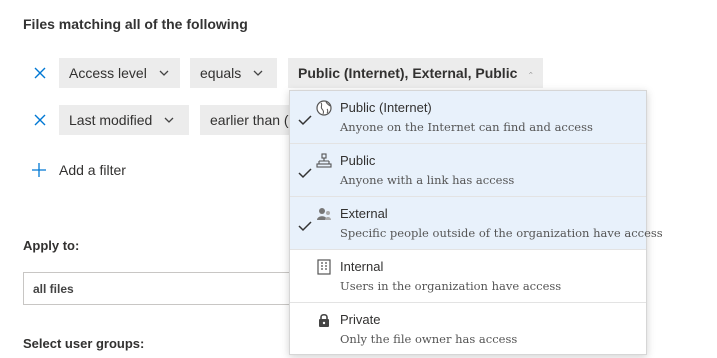  Describe the element at coordinates (468, 329) in the screenshot. I see `option-private: Private Only the file owner has access` at that location.